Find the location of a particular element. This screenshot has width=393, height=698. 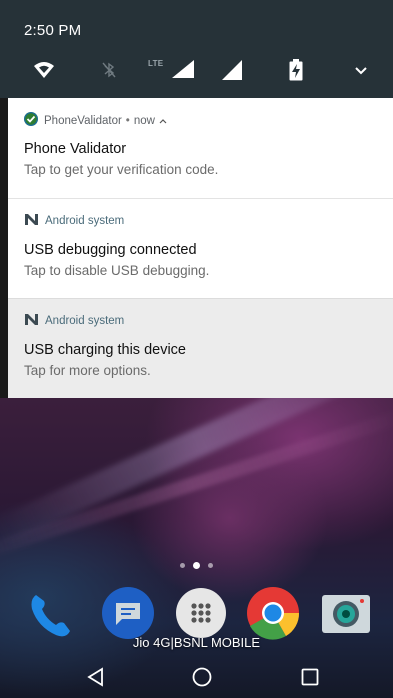

carrier-label: Jio 4G|BSNL MOBILE is located at coordinates (196, 642).